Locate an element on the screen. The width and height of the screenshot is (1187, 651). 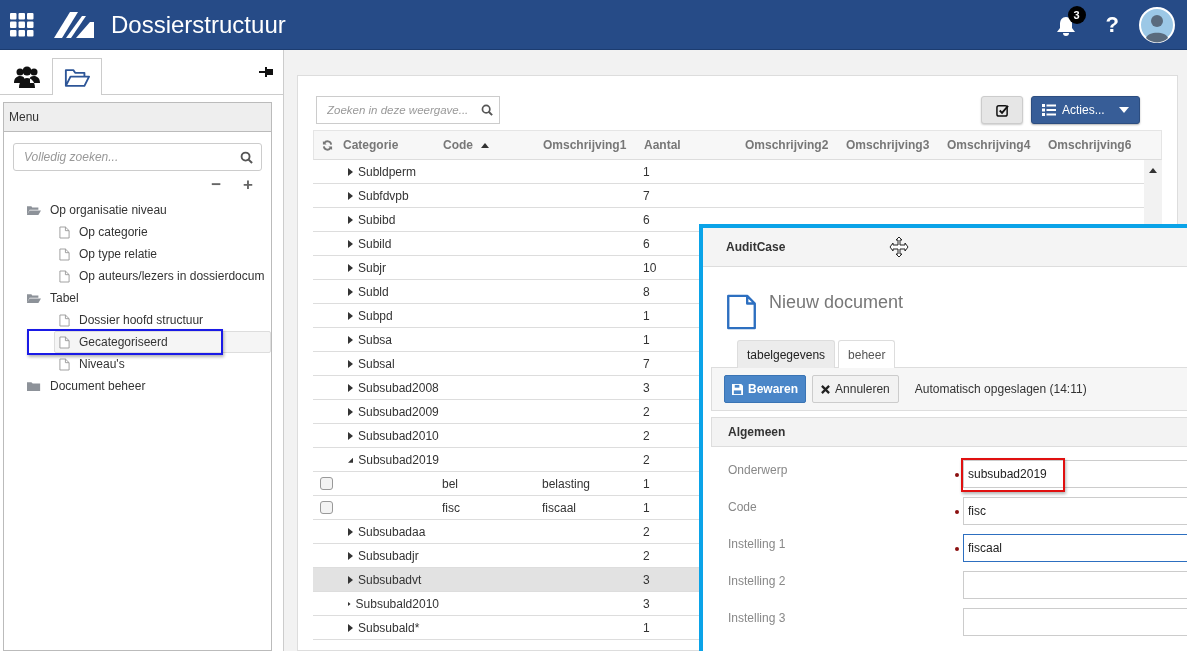
save-button: Bewaren is located at coordinates (765, 389).